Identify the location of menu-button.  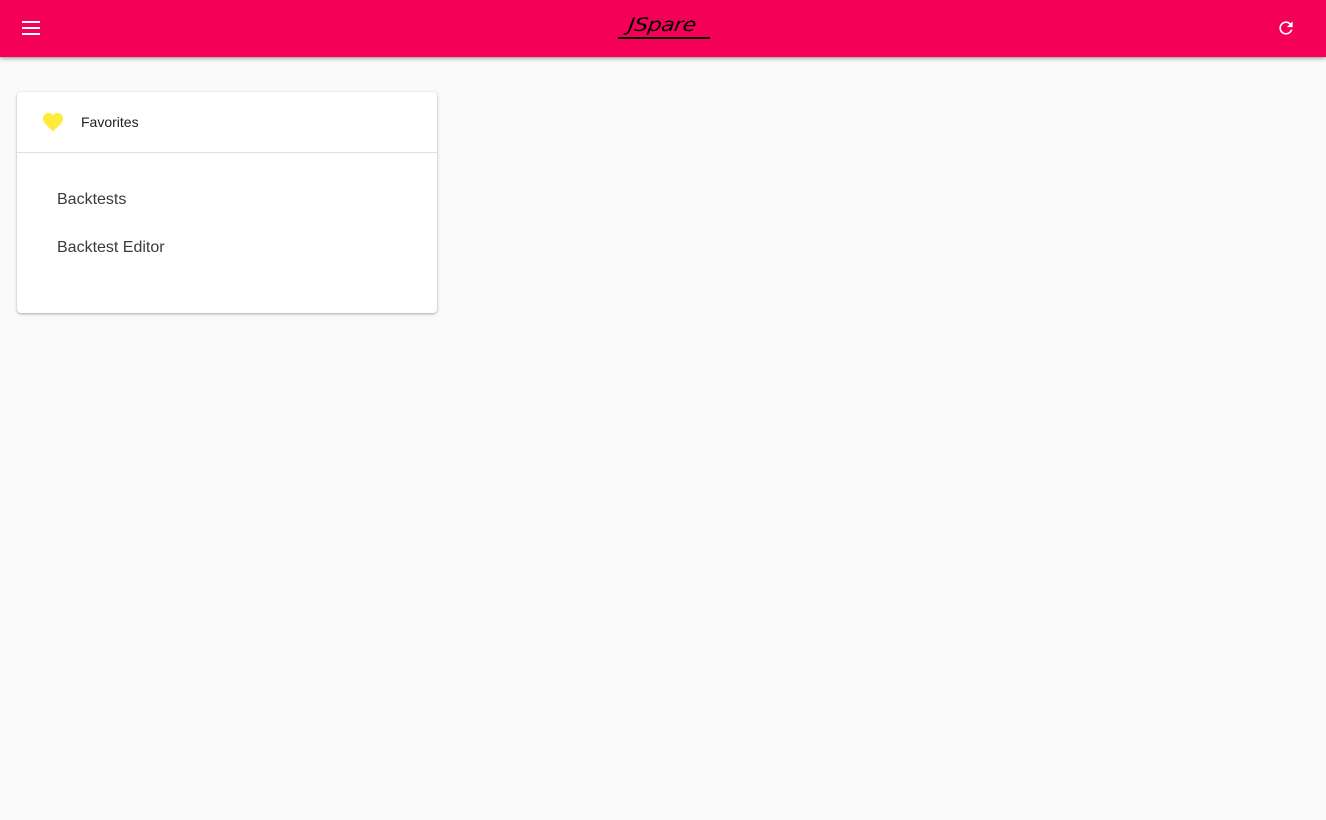
(32, 28).